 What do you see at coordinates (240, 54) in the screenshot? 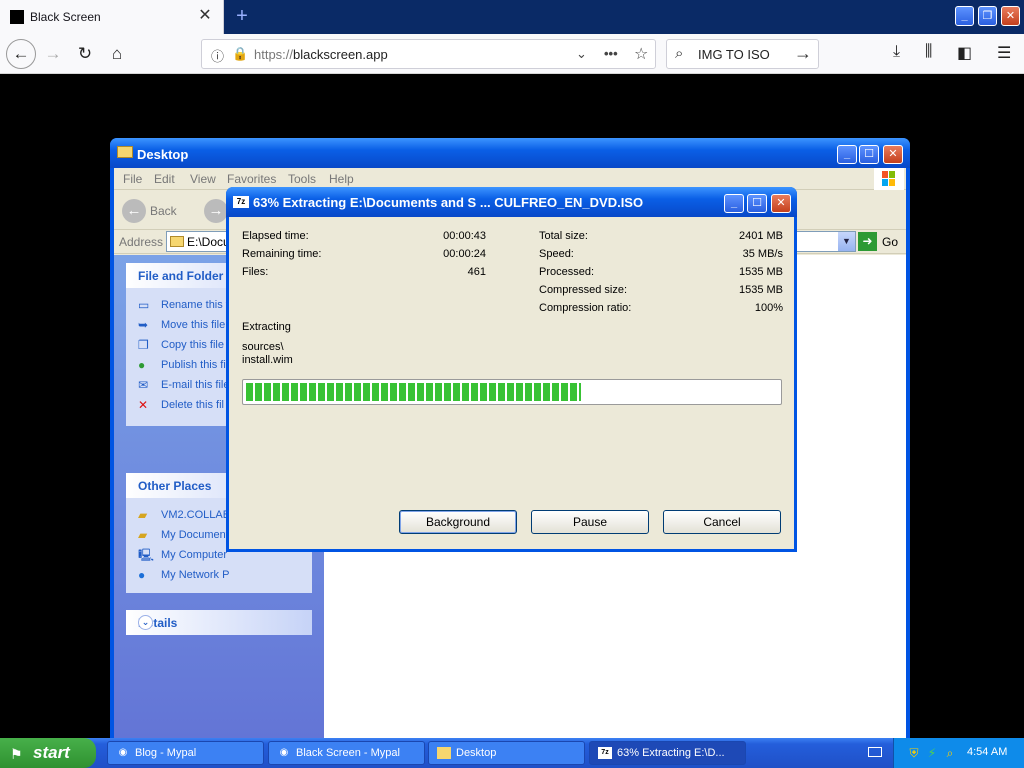
I see `insecure-lock-icon: 🔒` at bounding box center [240, 54].